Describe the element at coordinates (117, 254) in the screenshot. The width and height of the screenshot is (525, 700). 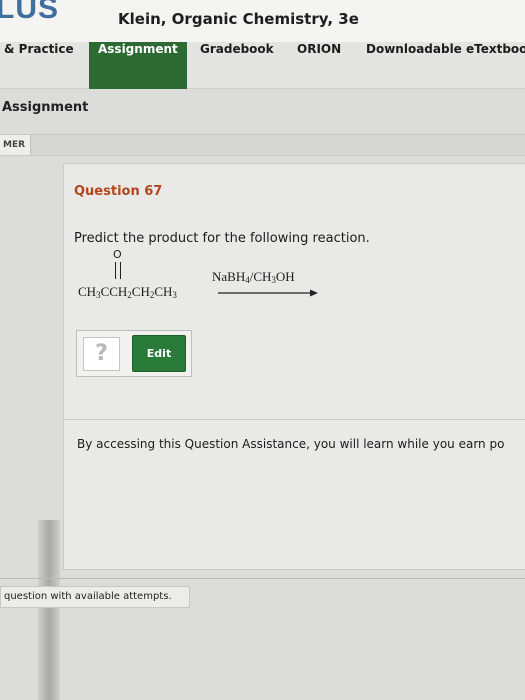
I see `carbonyl-oxygen: O` at that location.